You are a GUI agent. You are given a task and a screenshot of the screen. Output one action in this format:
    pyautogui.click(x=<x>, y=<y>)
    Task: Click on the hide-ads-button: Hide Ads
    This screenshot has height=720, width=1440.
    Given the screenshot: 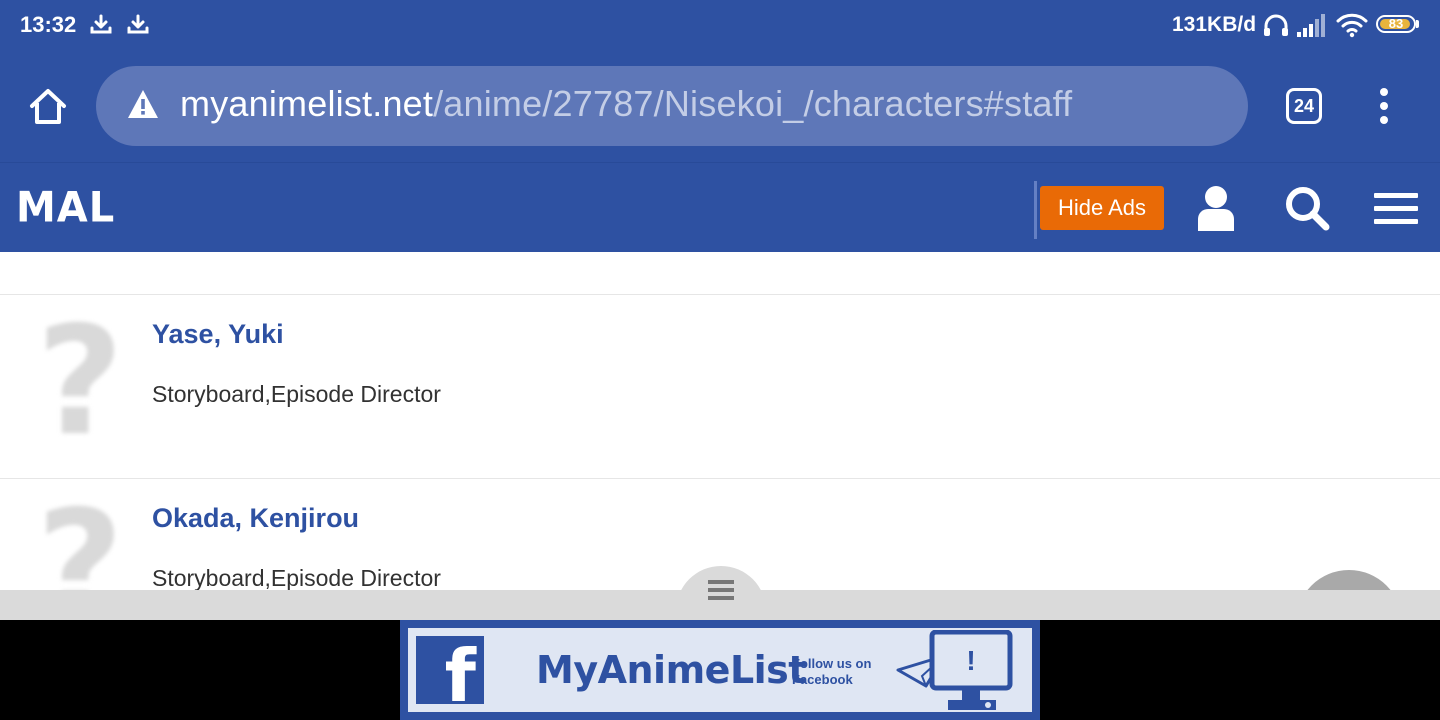 What is the action you would take?
    pyautogui.click(x=1102, y=208)
    